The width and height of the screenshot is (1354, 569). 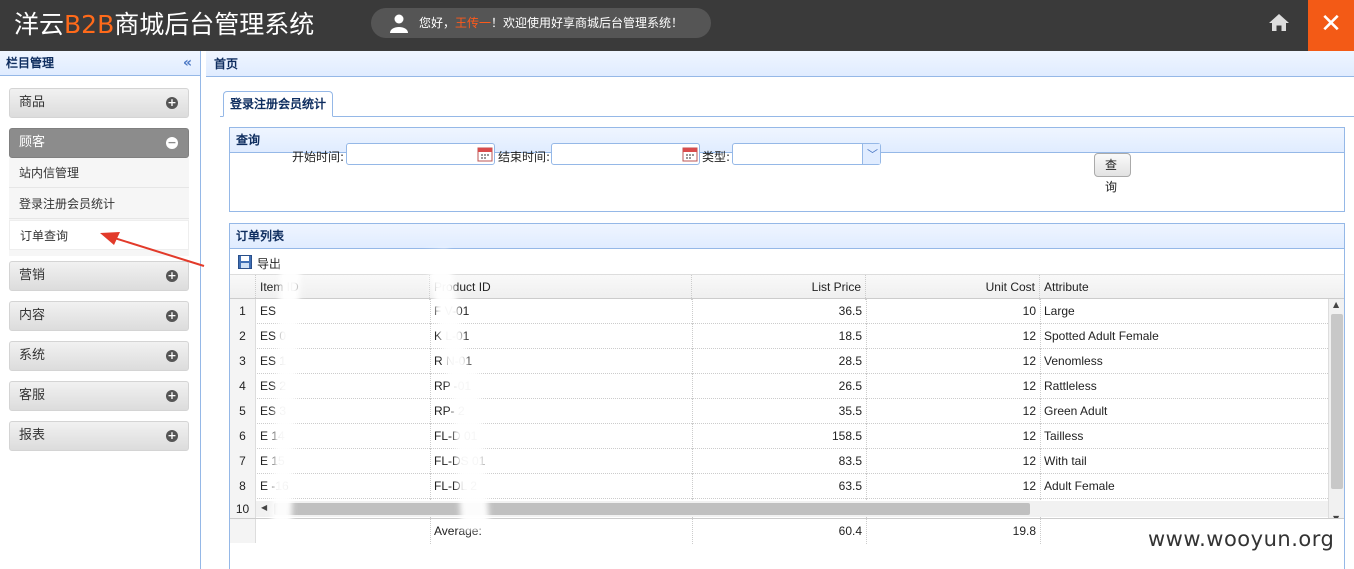 What do you see at coordinates (99, 143) in the screenshot?
I see `sidebar-group-customers: 顾客 −` at bounding box center [99, 143].